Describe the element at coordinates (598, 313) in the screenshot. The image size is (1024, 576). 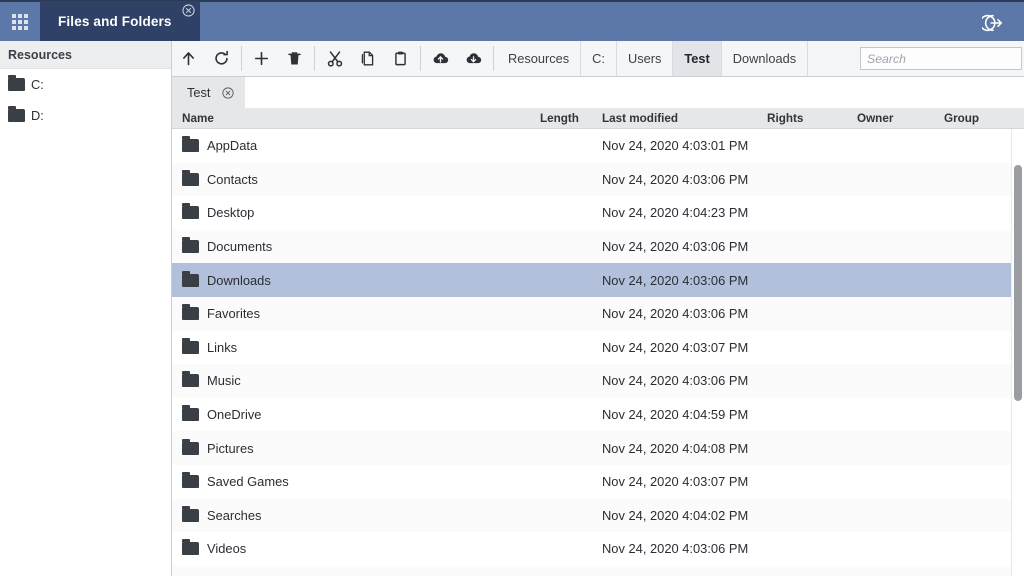
I see `table-row: Favorites Nov 24, 2020 4:03:06 PM` at that location.